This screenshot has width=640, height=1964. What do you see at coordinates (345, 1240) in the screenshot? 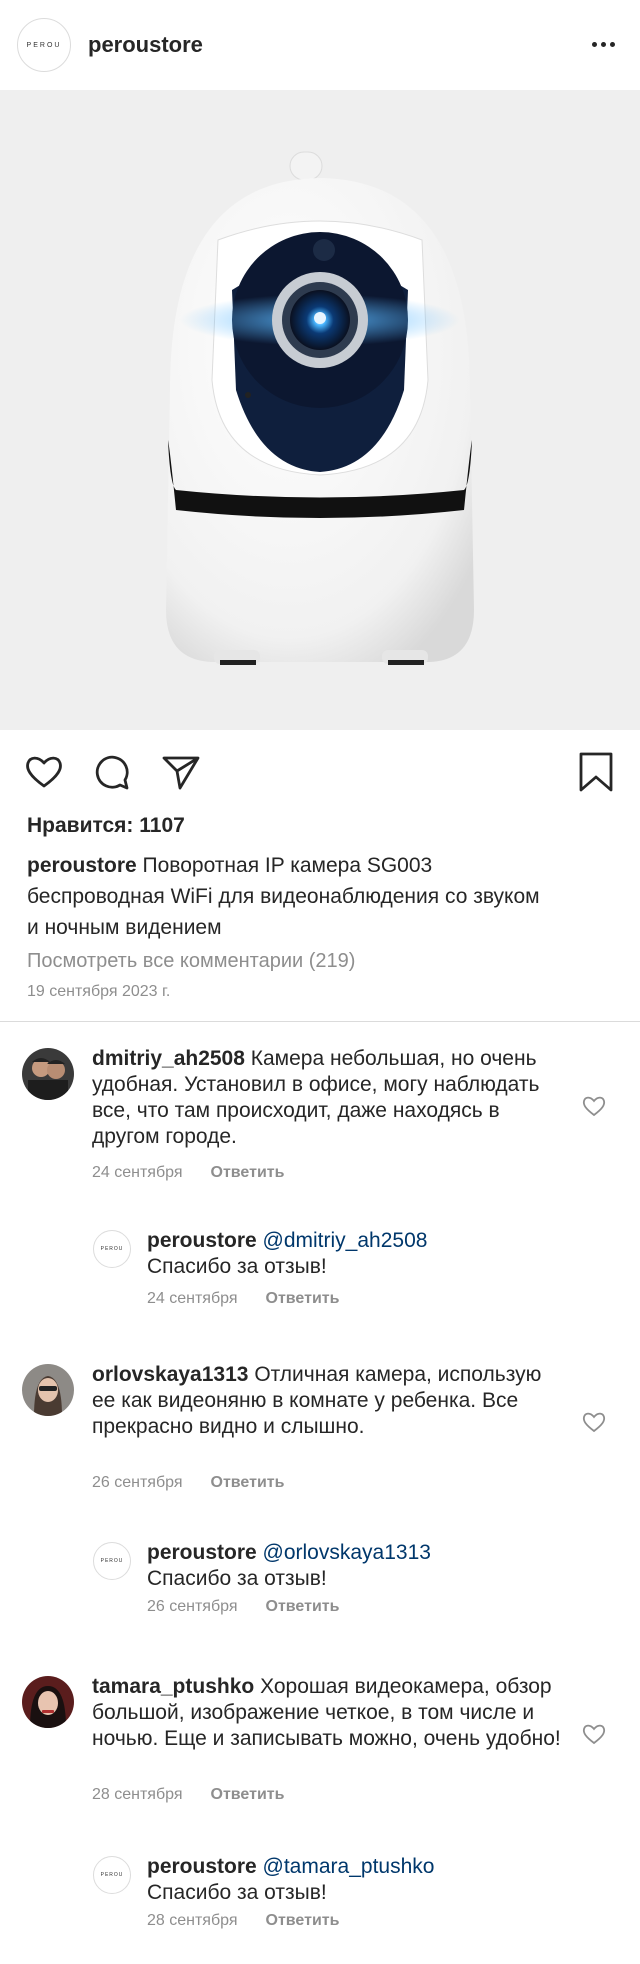
I see `reply-mention: @dmitriy_ah2508` at bounding box center [345, 1240].